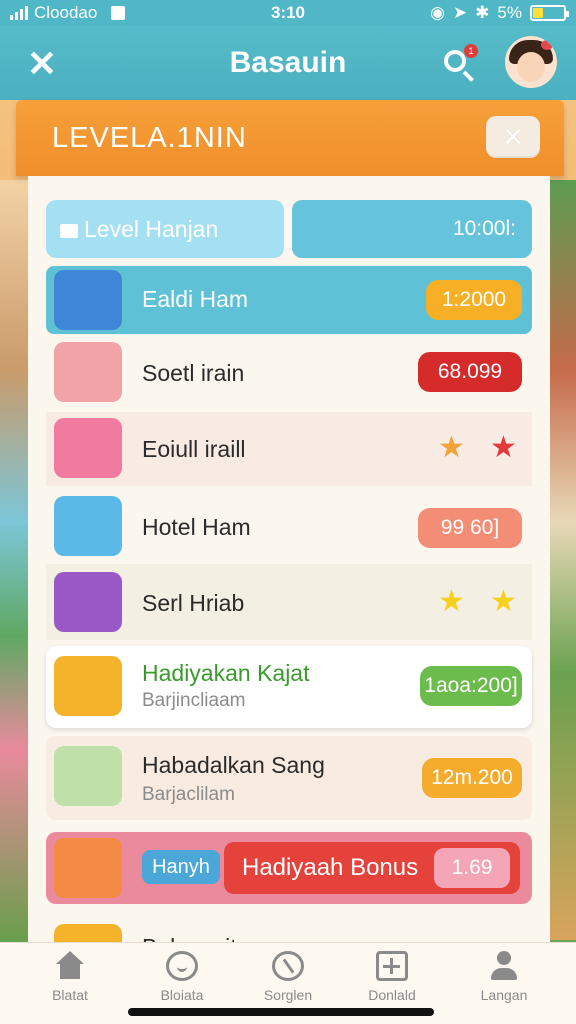 Image resolution: width=576 pixels, height=1024 pixels. Describe the element at coordinates (549, 13) in the screenshot. I see `battery-icon` at that location.